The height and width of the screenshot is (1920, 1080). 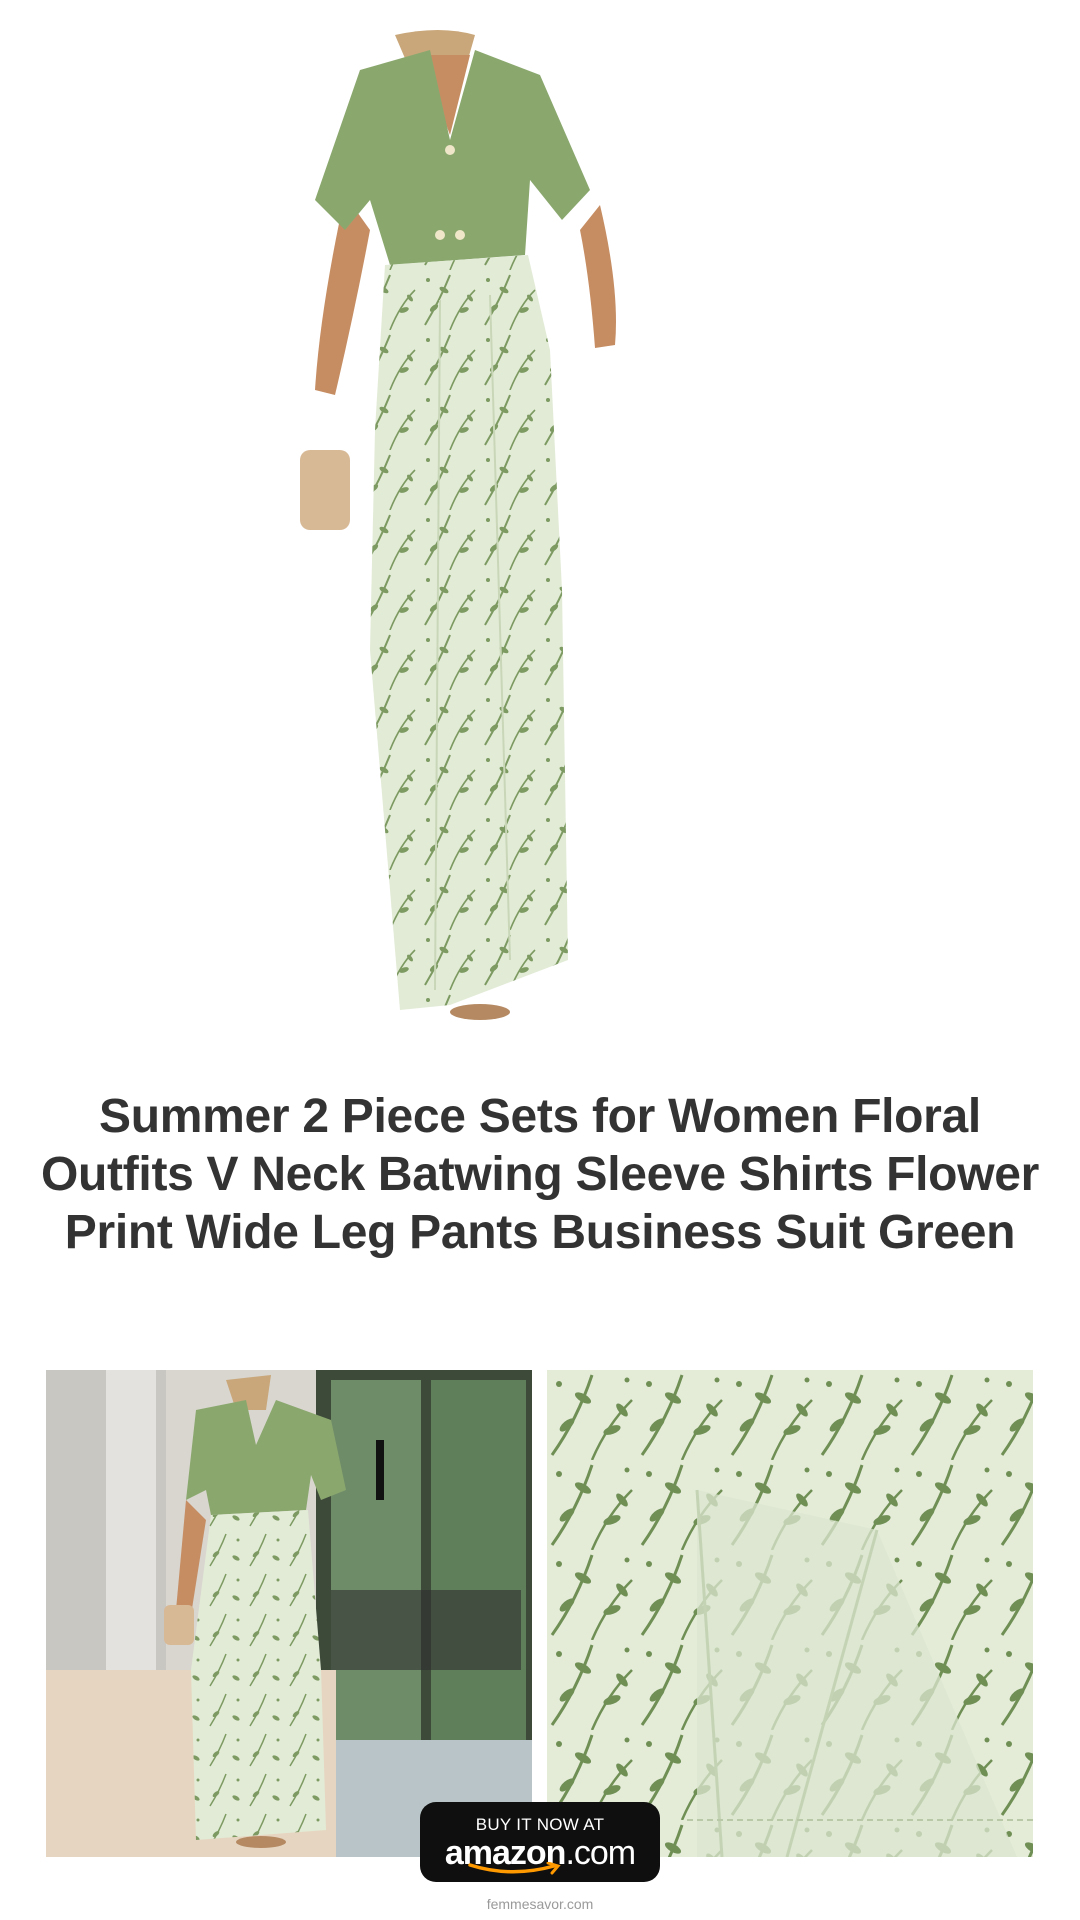 What do you see at coordinates (540, 1842) in the screenshot?
I see `buy-on-amazon-button: BUY IT NOW AT amazon.com` at bounding box center [540, 1842].